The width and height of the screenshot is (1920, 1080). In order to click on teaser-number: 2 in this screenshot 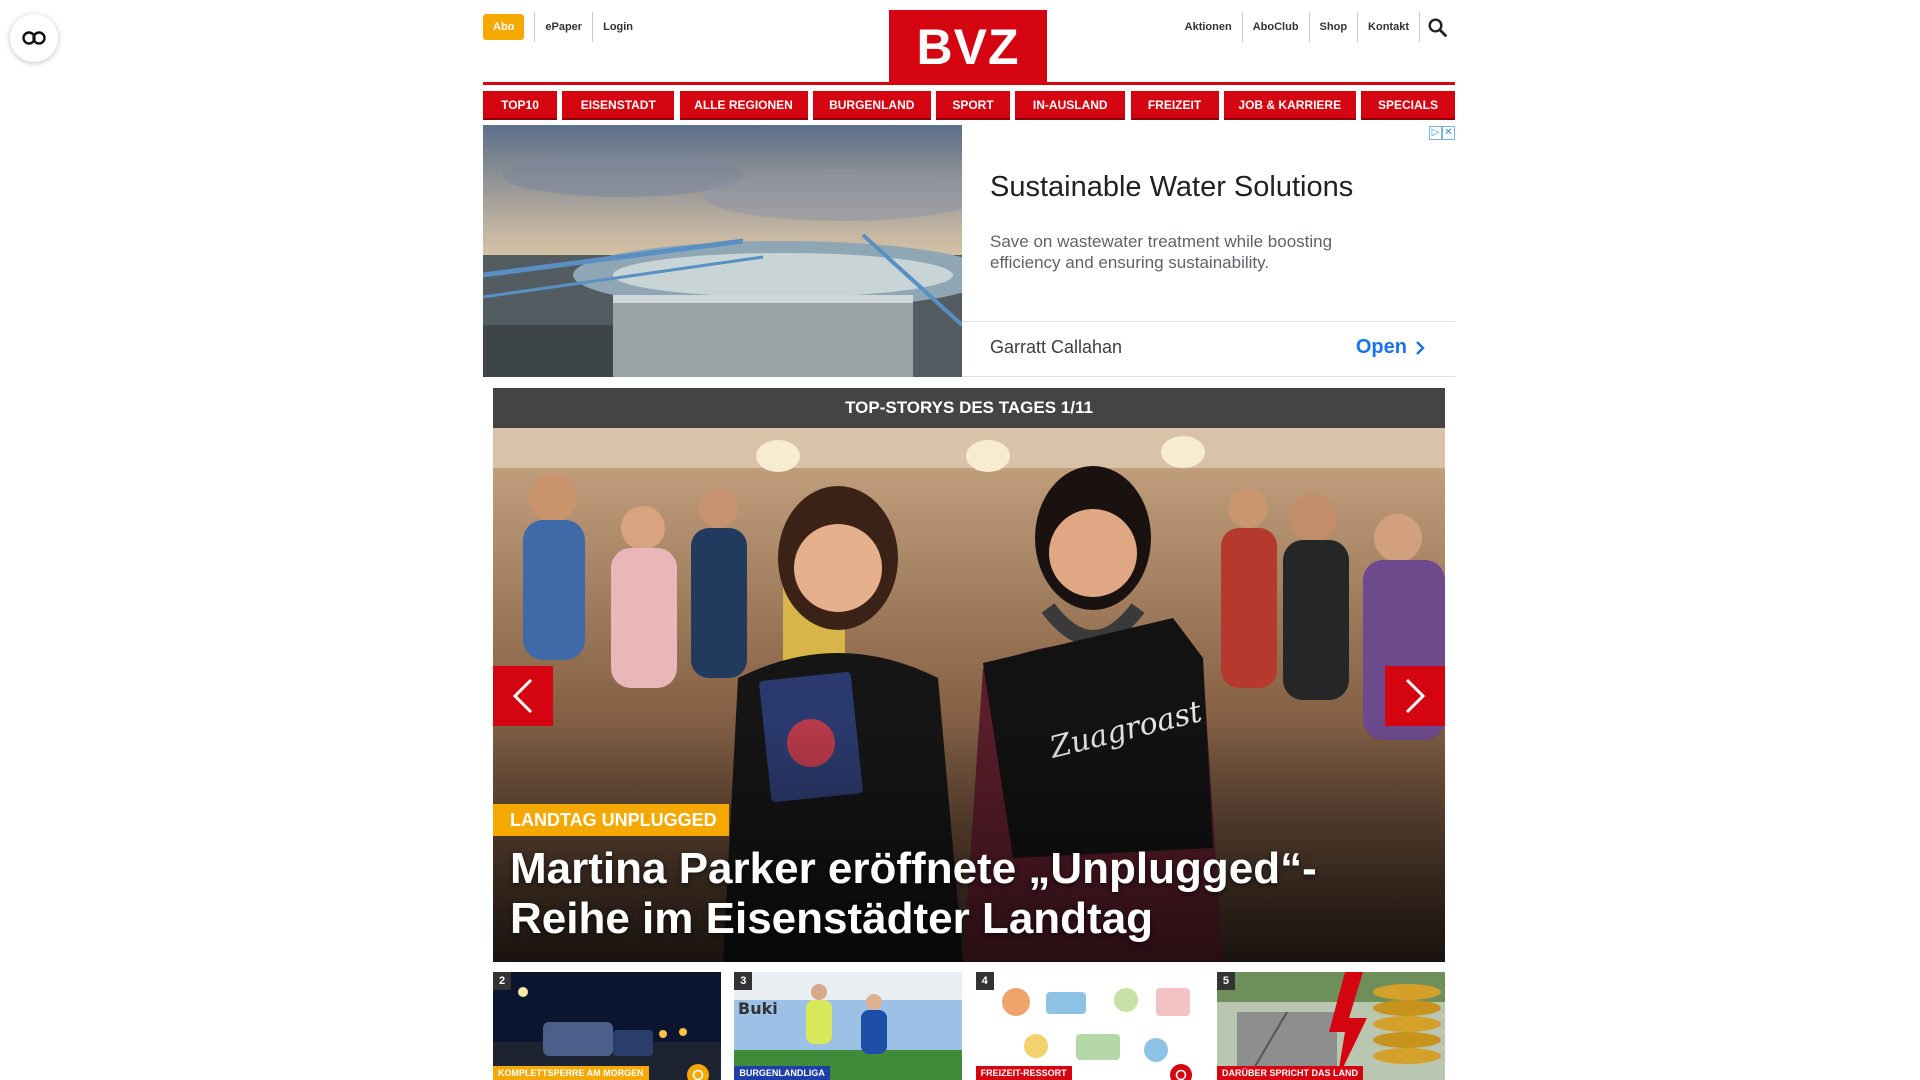, I will do `click(502, 981)`.